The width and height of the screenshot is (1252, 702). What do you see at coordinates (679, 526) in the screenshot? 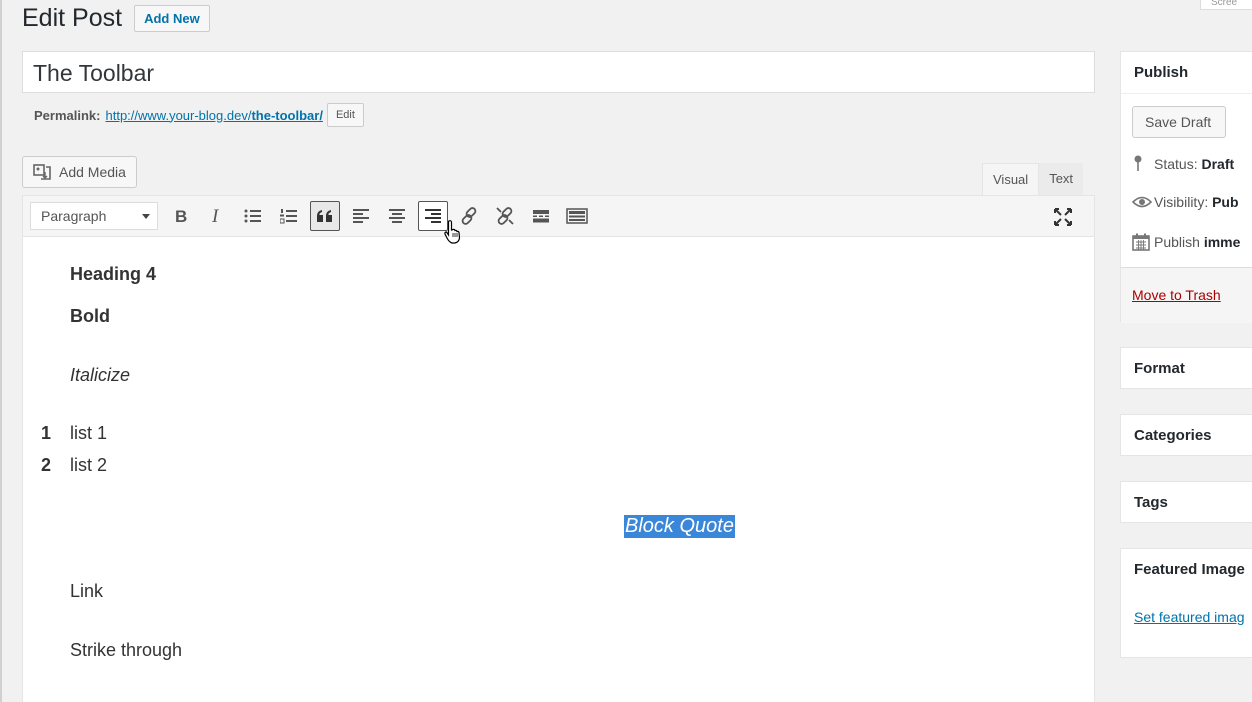
I see `blockquote-text: Block Quote` at bounding box center [679, 526].